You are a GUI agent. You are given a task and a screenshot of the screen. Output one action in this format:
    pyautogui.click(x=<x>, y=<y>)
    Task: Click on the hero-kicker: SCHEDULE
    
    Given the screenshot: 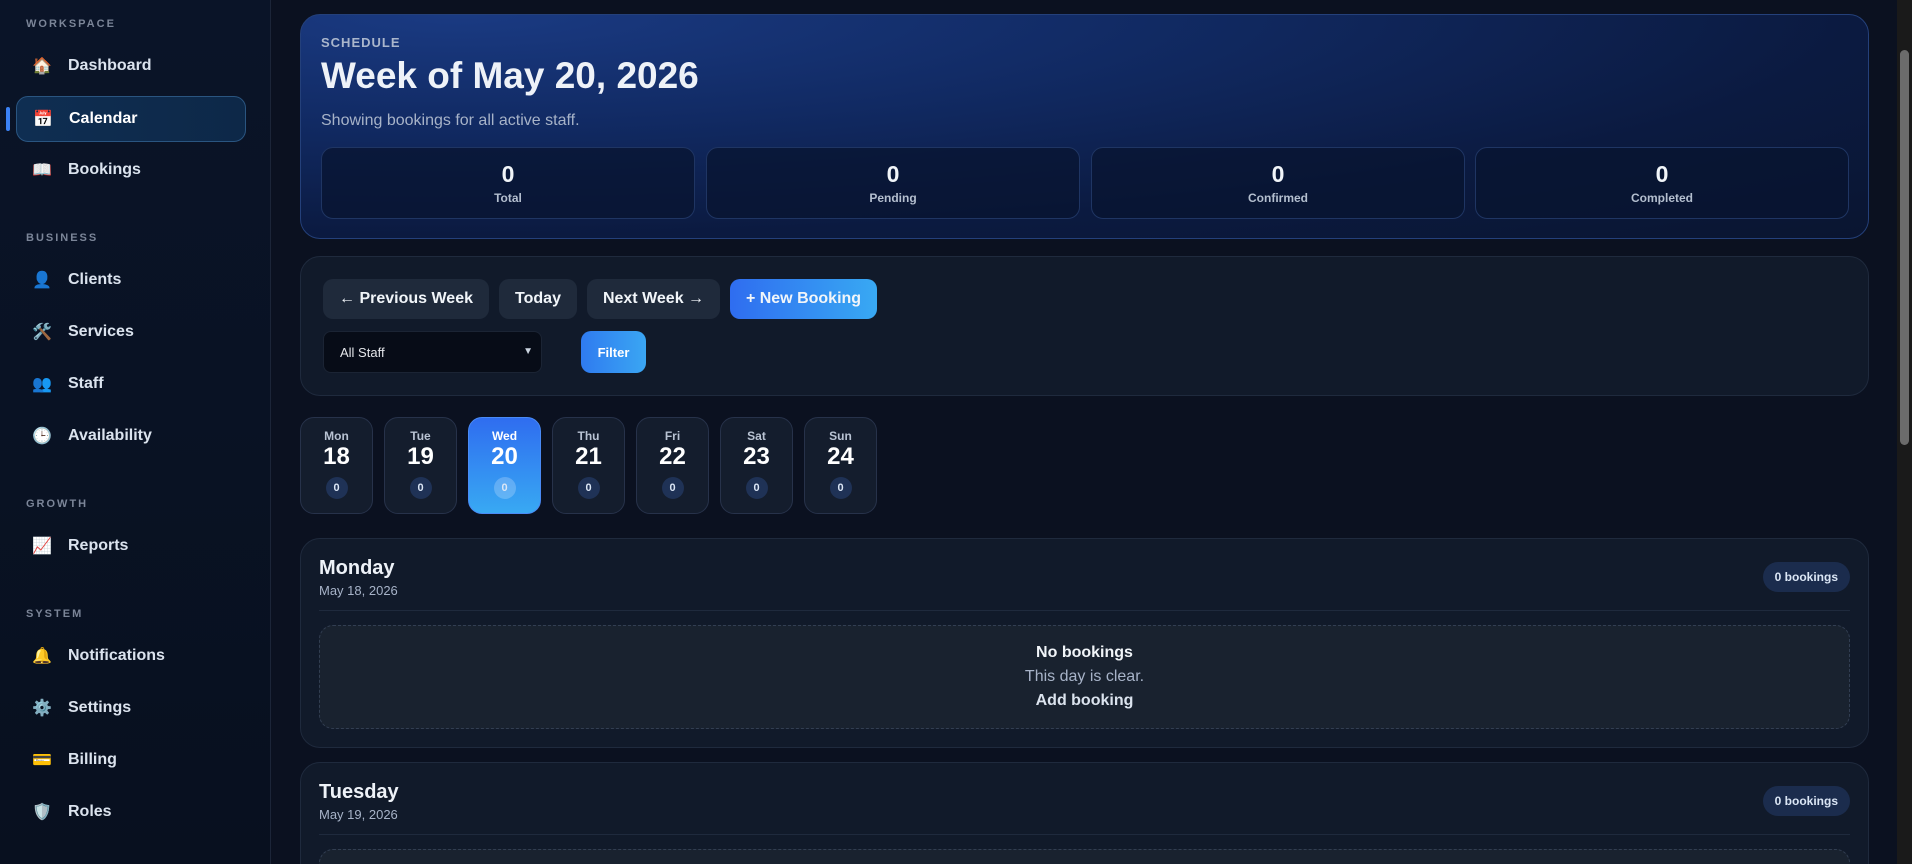 What is the action you would take?
    pyautogui.click(x=361, y=42)
    